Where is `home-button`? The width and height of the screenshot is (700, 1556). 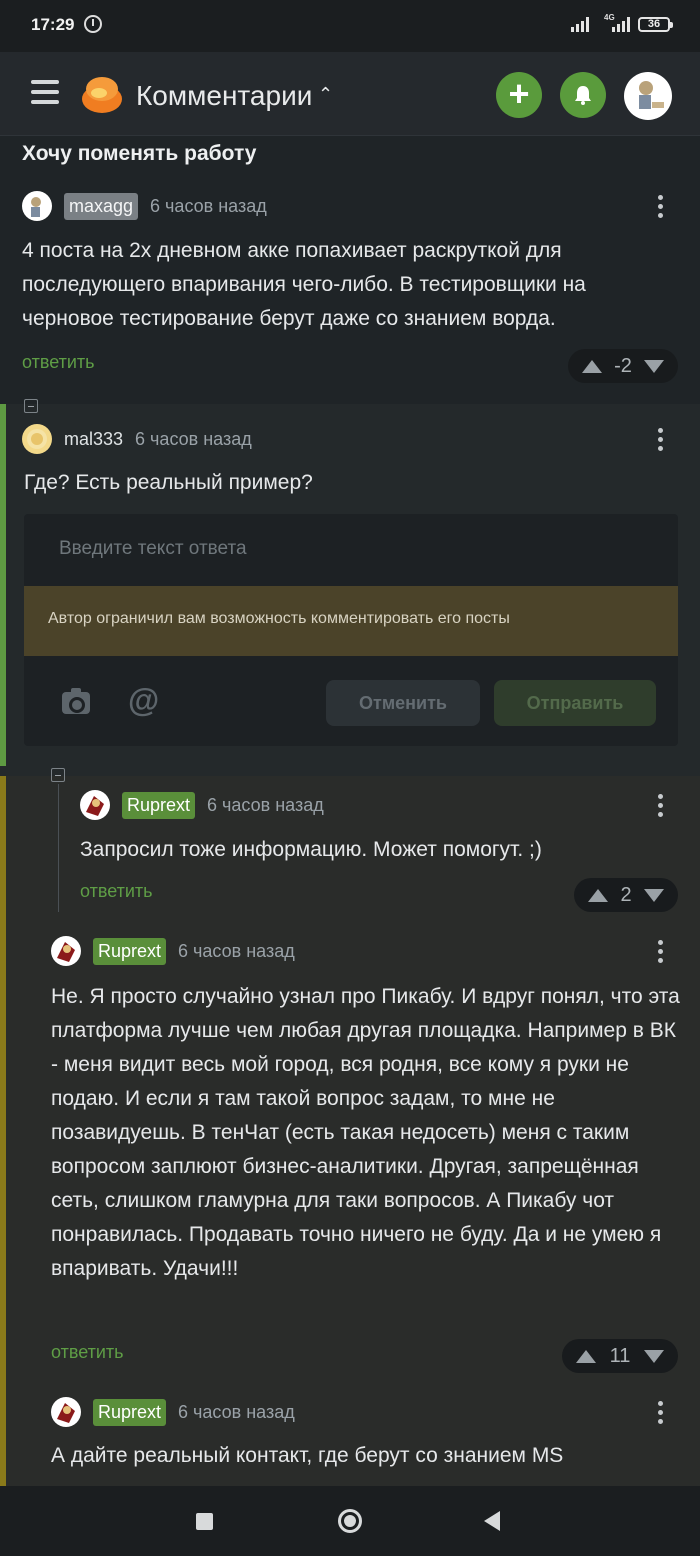 home-button is located at coordinates (350, 1521).